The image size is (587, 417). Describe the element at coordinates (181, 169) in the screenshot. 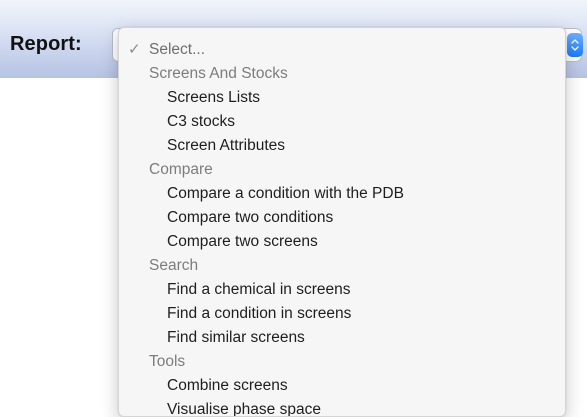

I see `group-header-compare: Compare` at that location.